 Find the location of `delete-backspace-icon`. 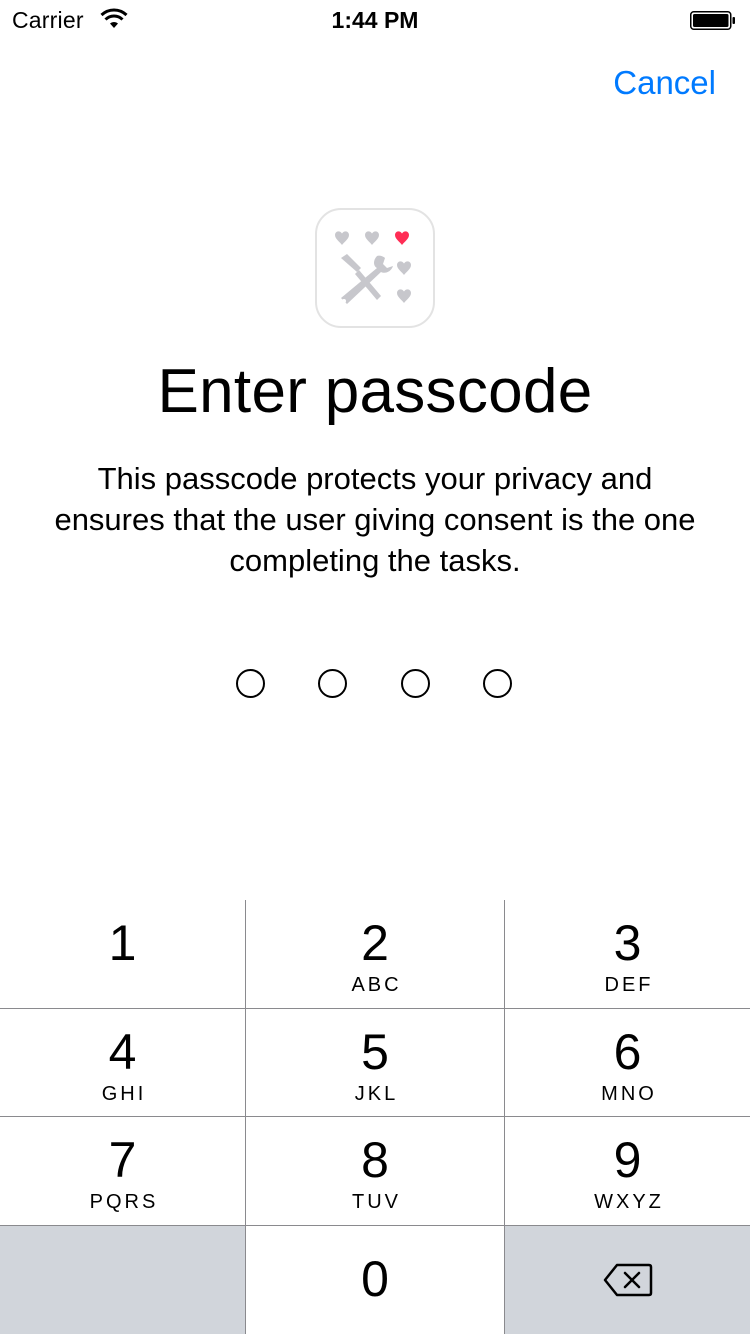

delete-backspace-icon is located at coordinates (628, 1280).